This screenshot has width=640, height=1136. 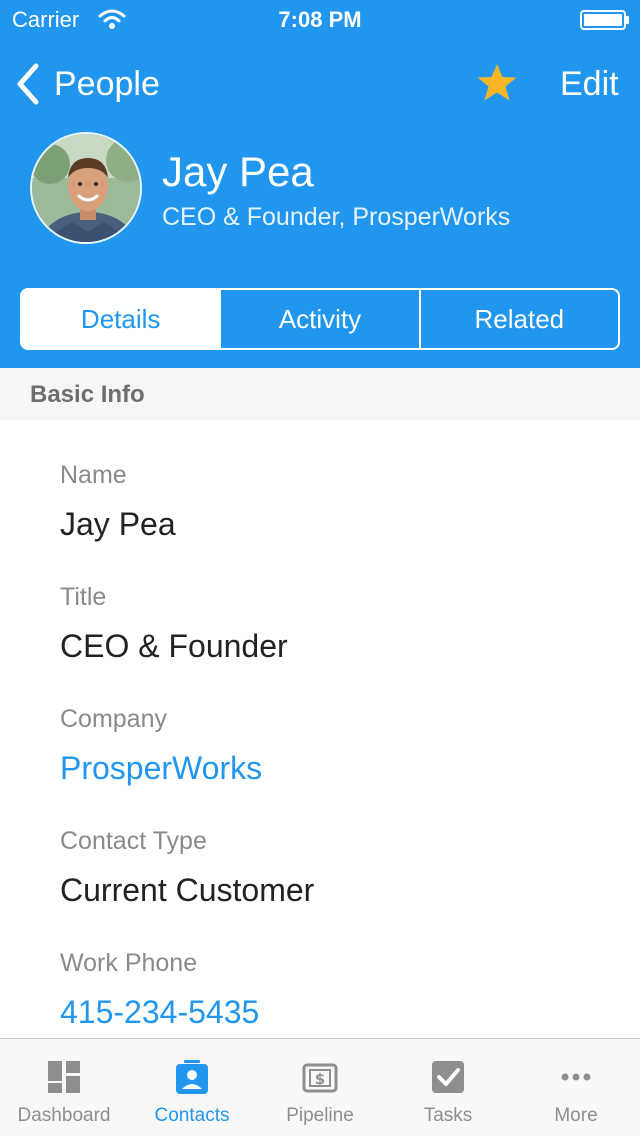 What do you see at coordinates (320, 394) in the screenshot?
I see `section-header: Basic Info` at bounding box center [320, 394].